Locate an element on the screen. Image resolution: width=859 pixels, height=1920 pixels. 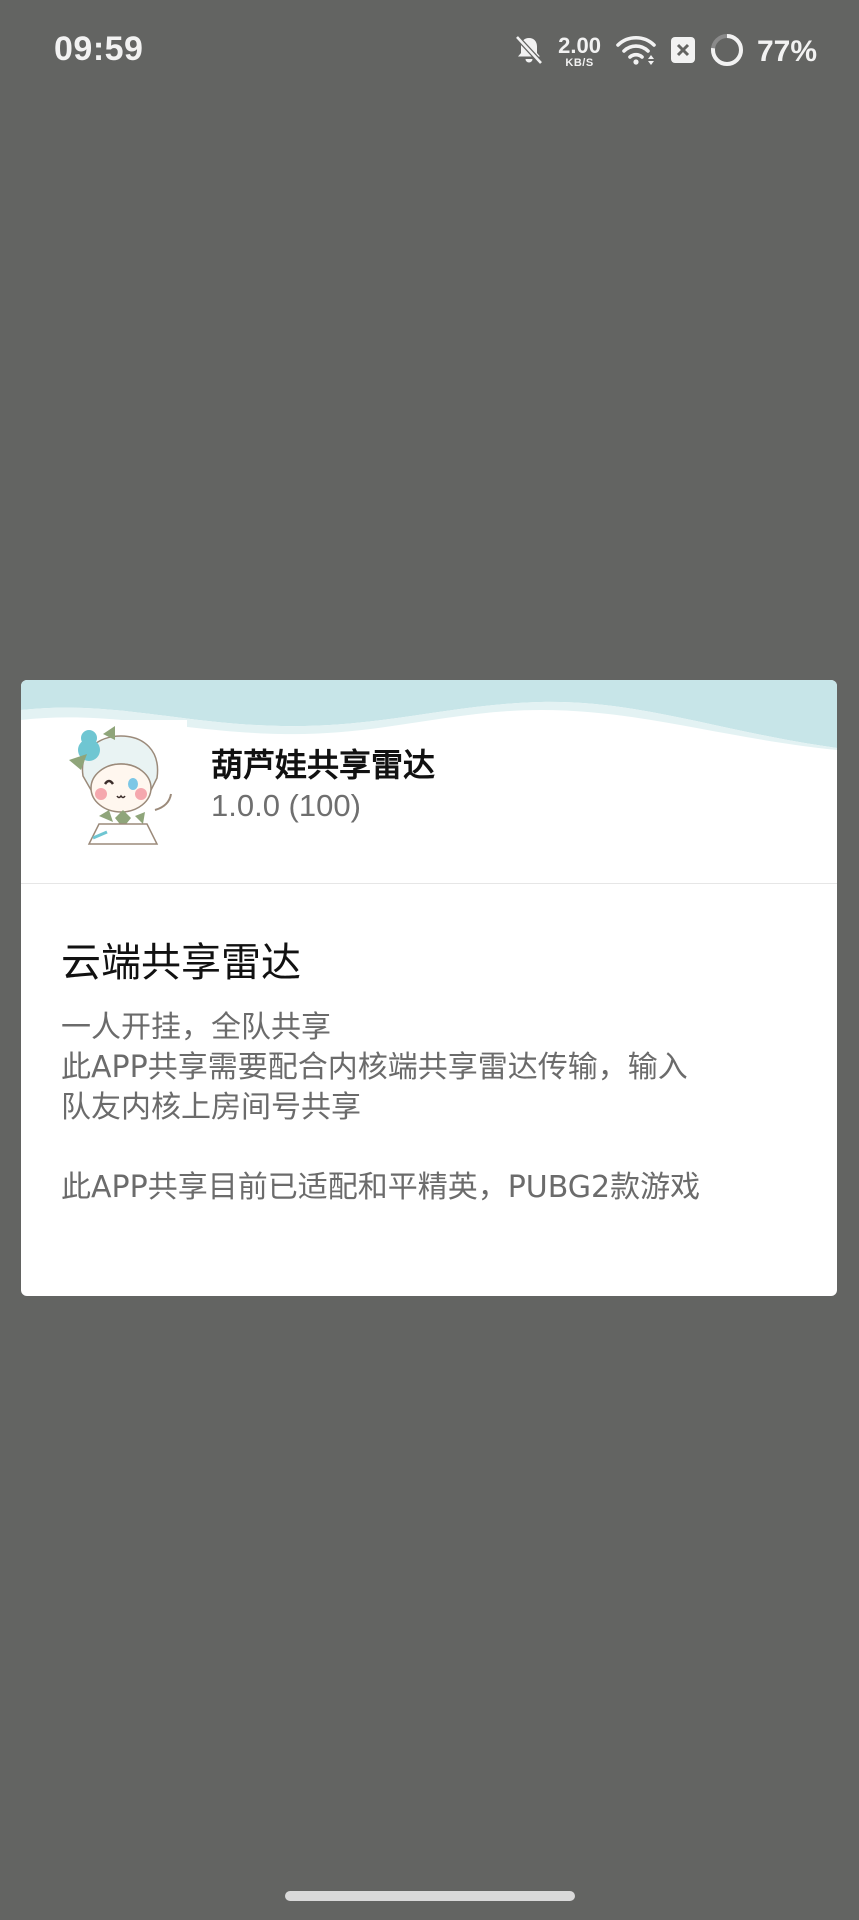
app-name: 葫芦娃共享雷达 is located at coordinates (323, 765).